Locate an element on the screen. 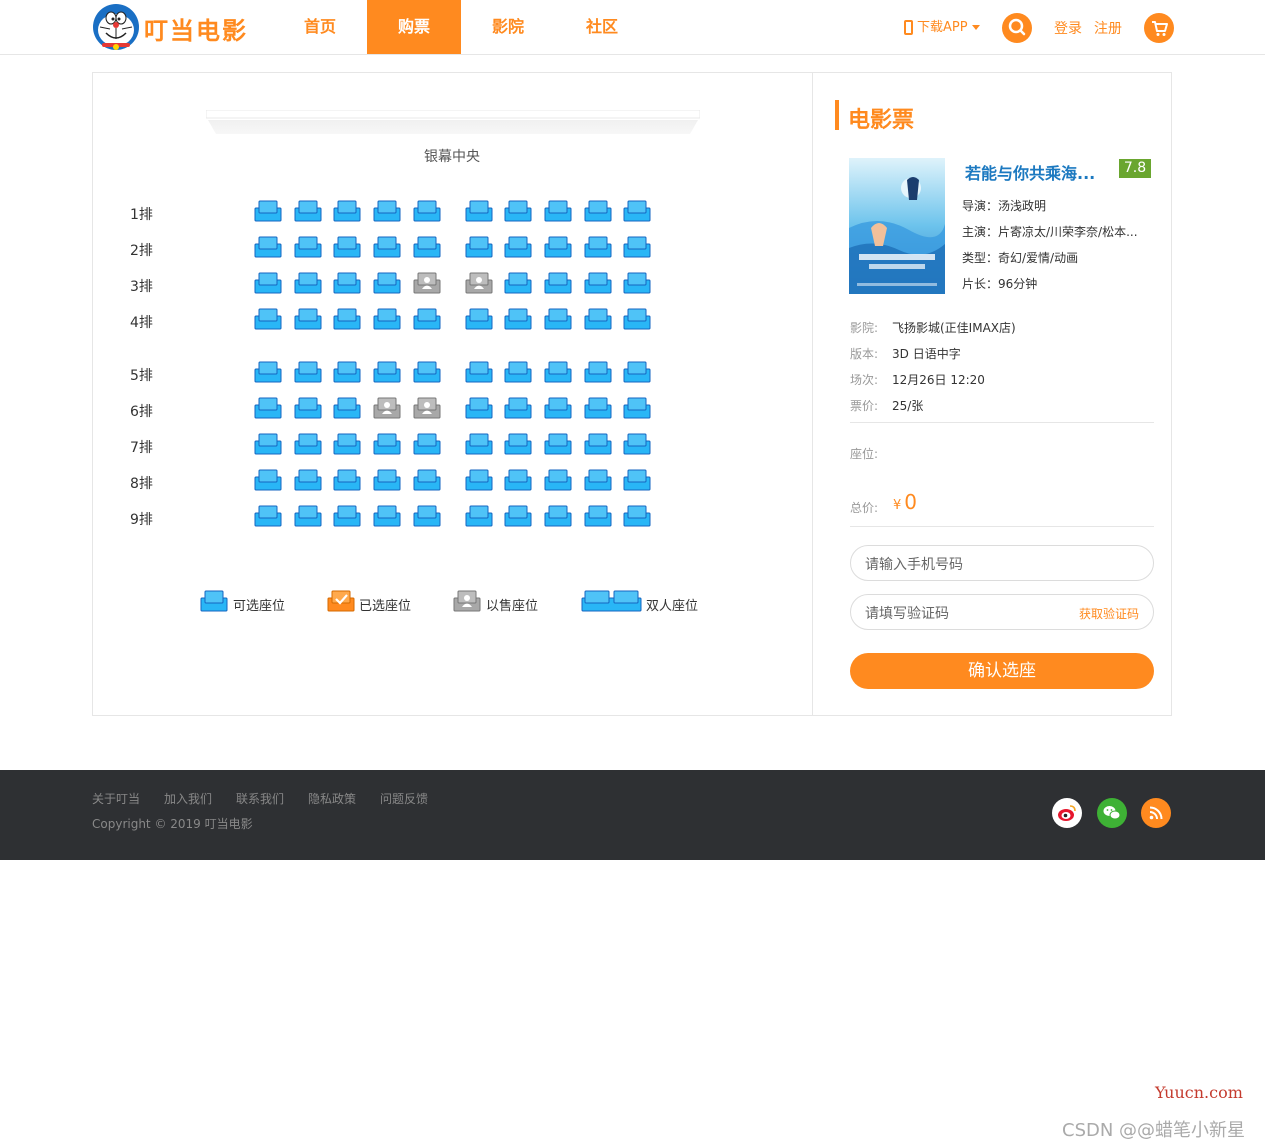 The height and width of the screenshot is (1147, 1265). search-button is located at coordinates (1017, 28).